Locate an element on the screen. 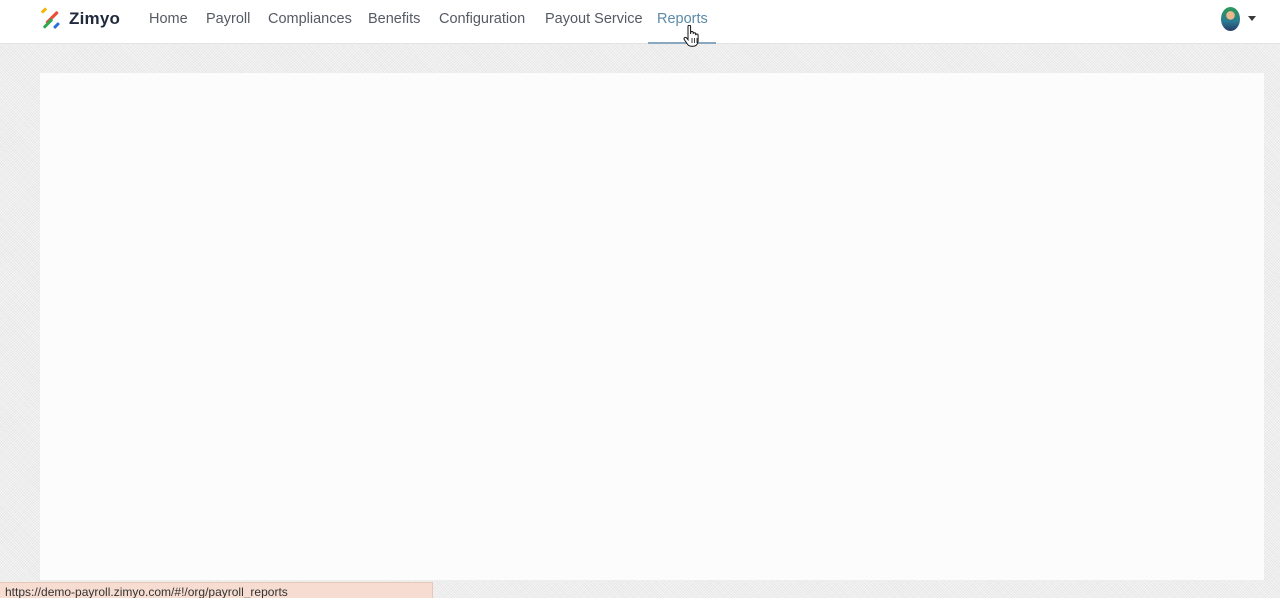 This screenshot has height=598, width=1280. nav-item-benefits: Benefits is located at coordinates (394, 22).